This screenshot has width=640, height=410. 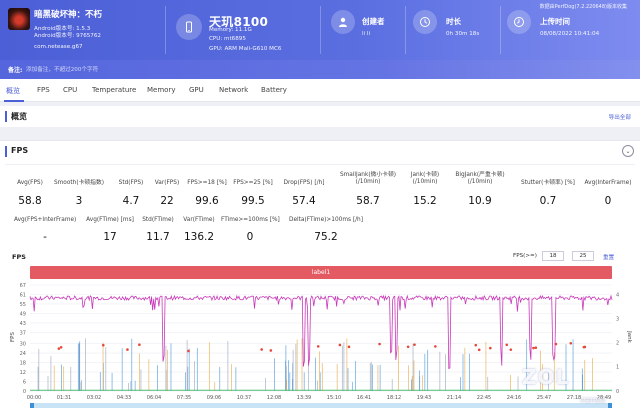 What do you see at coordinates (553, 256) in the screenshot?
I see `fps-threshold-input-1: 18` at bounding box center [553, 256].